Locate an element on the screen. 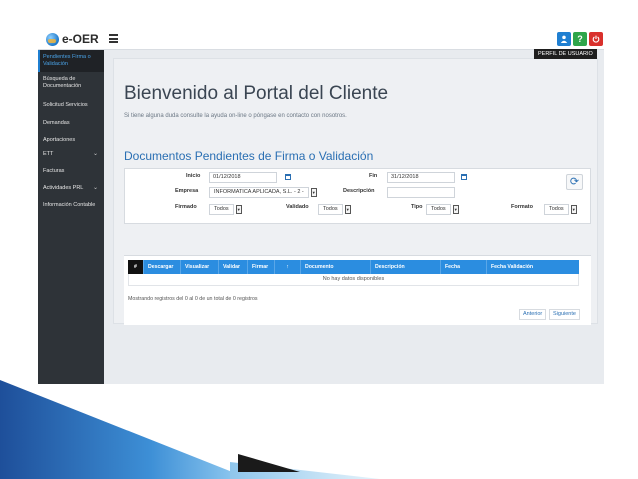  sidebar-item-busqueda: Búsqueda de Documentación is located at coordinates (71, 83).